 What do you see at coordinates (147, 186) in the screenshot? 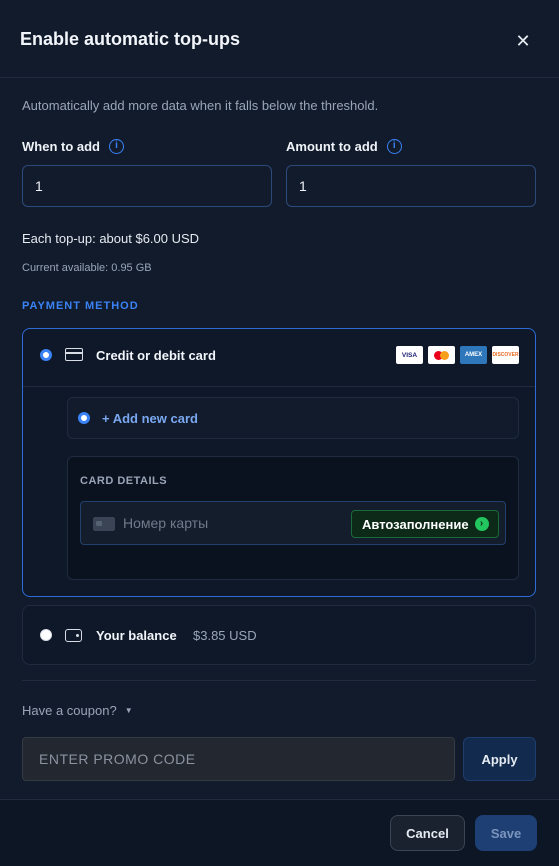
I see `when-to-add-input` at bounding box center [147, 186].